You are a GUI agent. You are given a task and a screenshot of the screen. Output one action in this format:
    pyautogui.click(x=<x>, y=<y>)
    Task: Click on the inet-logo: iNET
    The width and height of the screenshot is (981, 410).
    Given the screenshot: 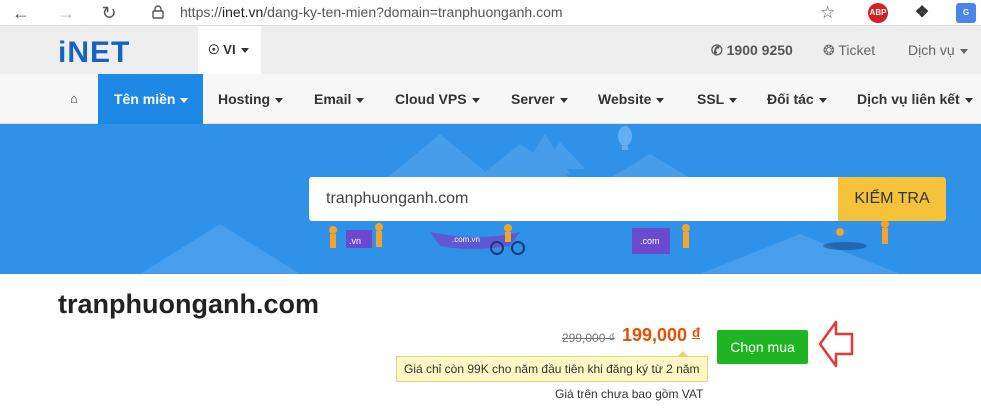 What is the action you would take?
    pyautogui.click(x=94, y=53)
    